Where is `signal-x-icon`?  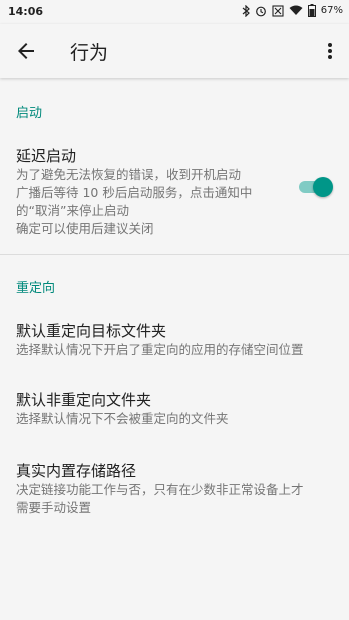 signal-x-icon is located at coordinates (278, 10).